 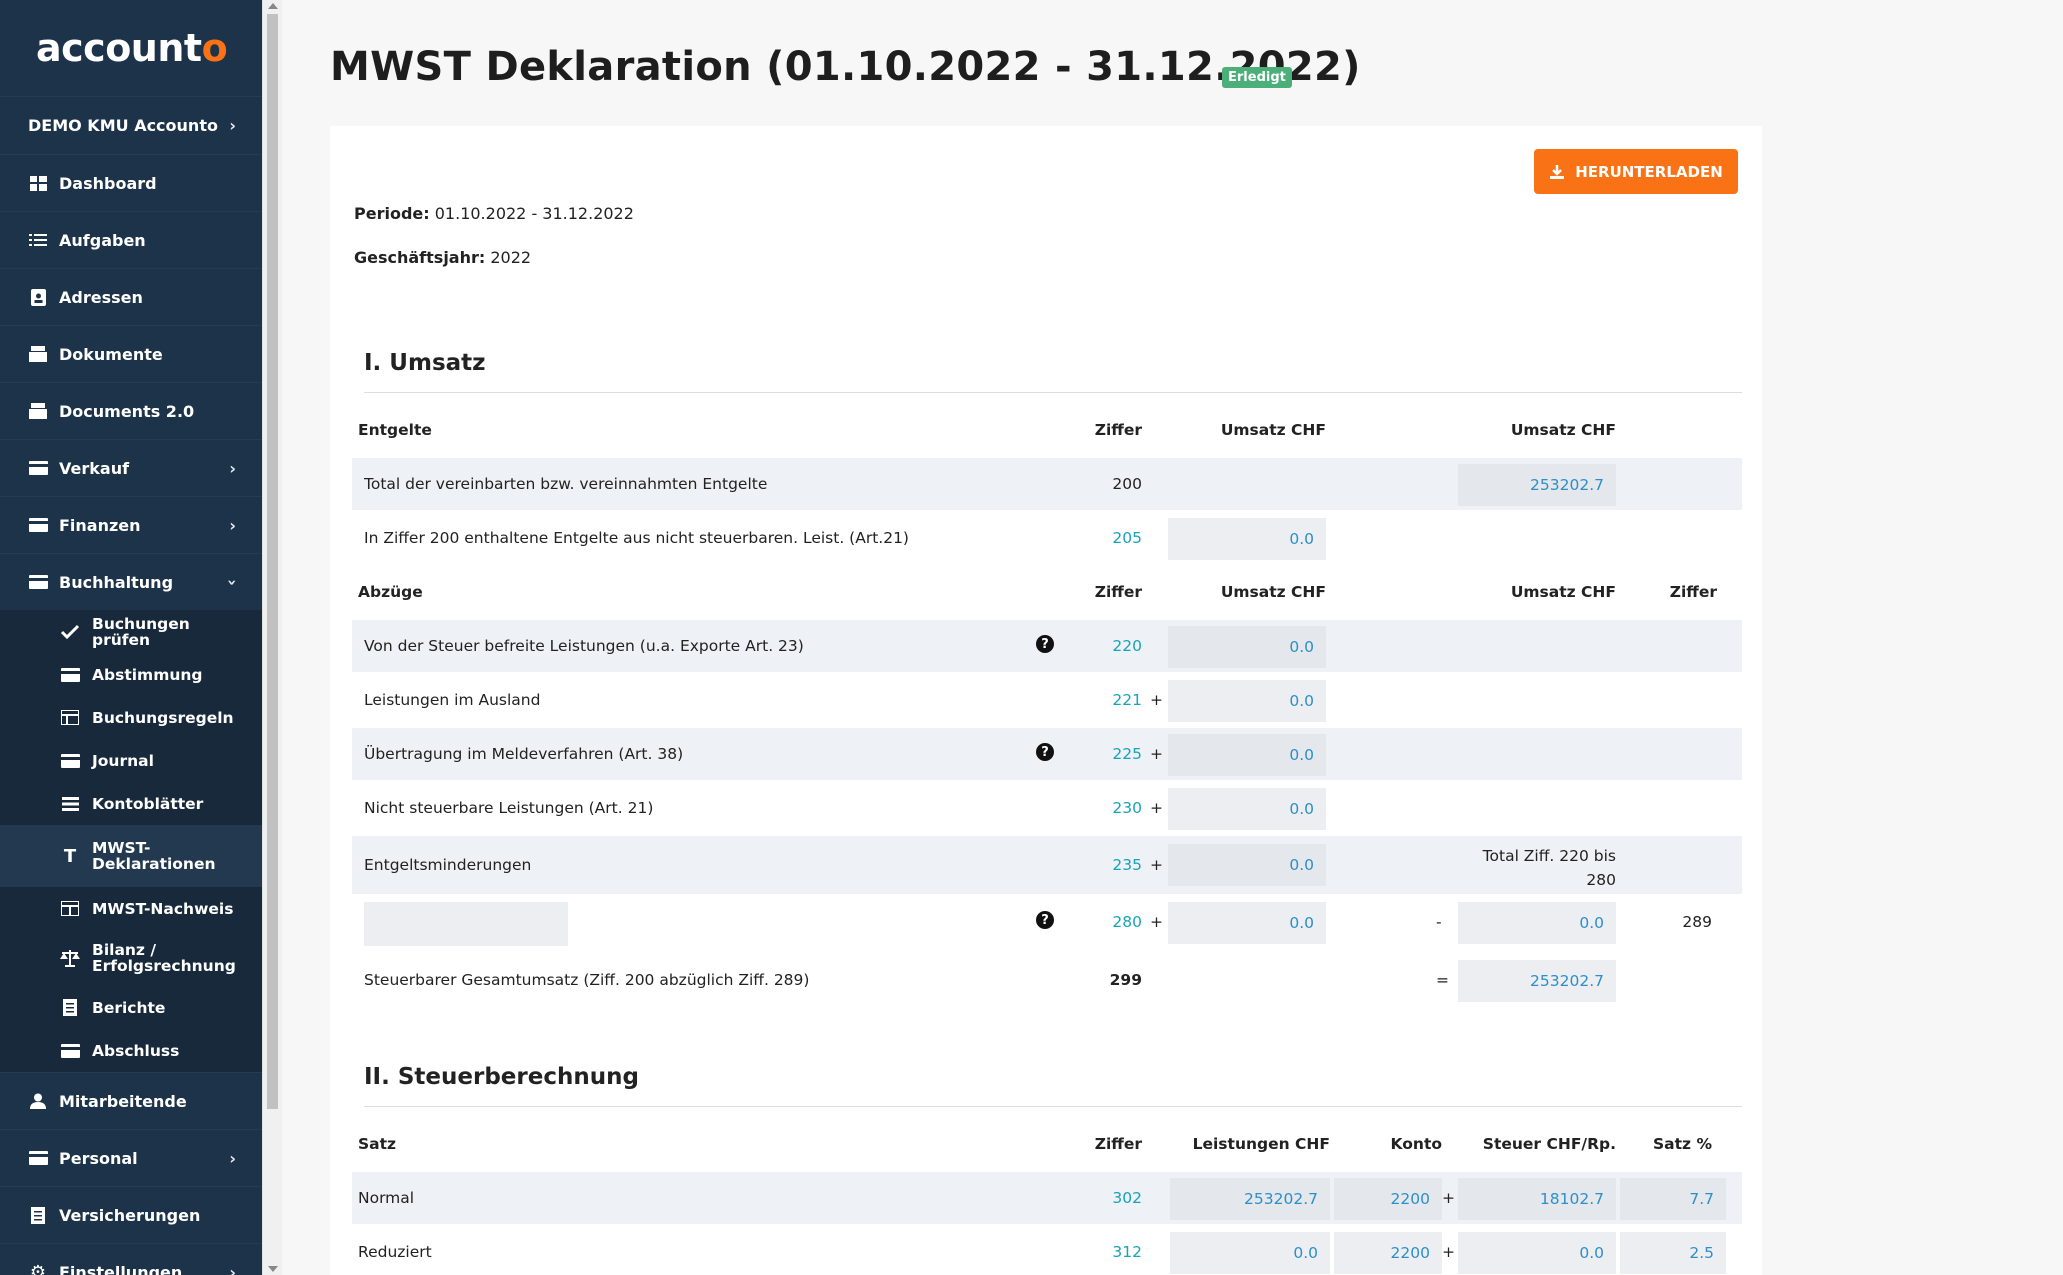 I want to click on table-row-302: Normal 302 253202.7 2200 + 18102.7 7.7, so click(x=1047, y=1198).